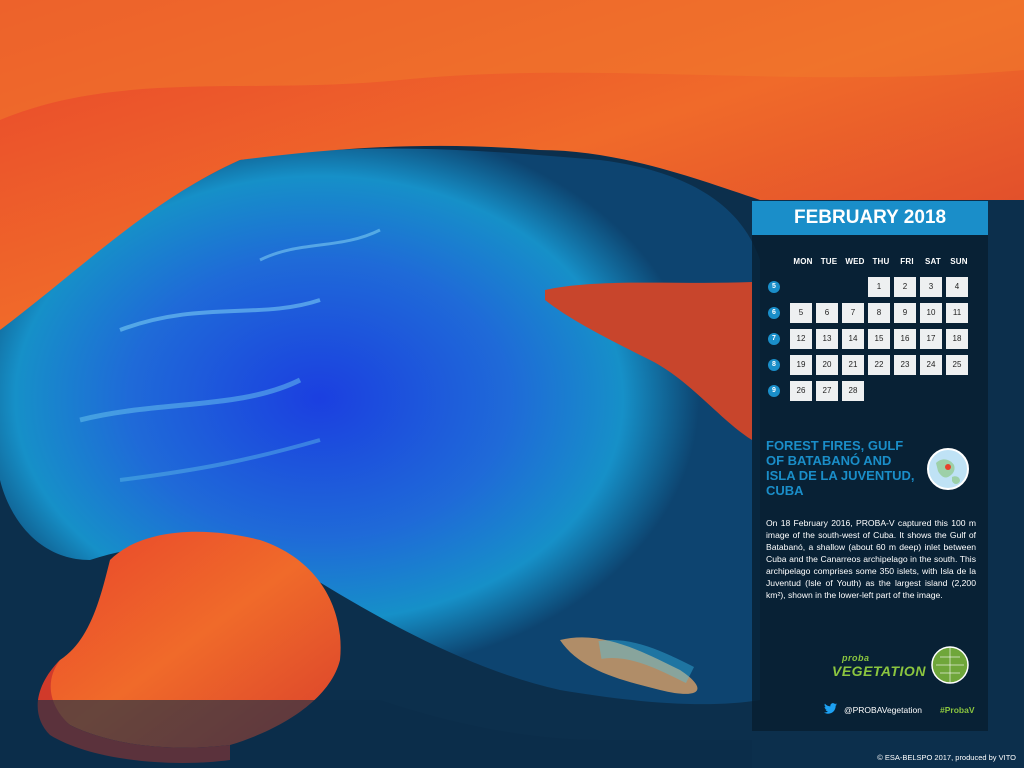 This screenshot has width=1024, height=768. I want to click on week-number: 9, so click(774, 391).